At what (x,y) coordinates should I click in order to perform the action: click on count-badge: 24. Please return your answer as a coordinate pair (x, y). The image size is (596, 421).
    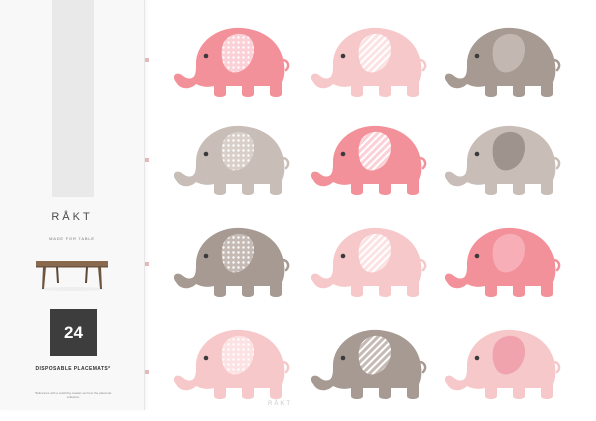
    Looking at the image, I should click on (73, 332).